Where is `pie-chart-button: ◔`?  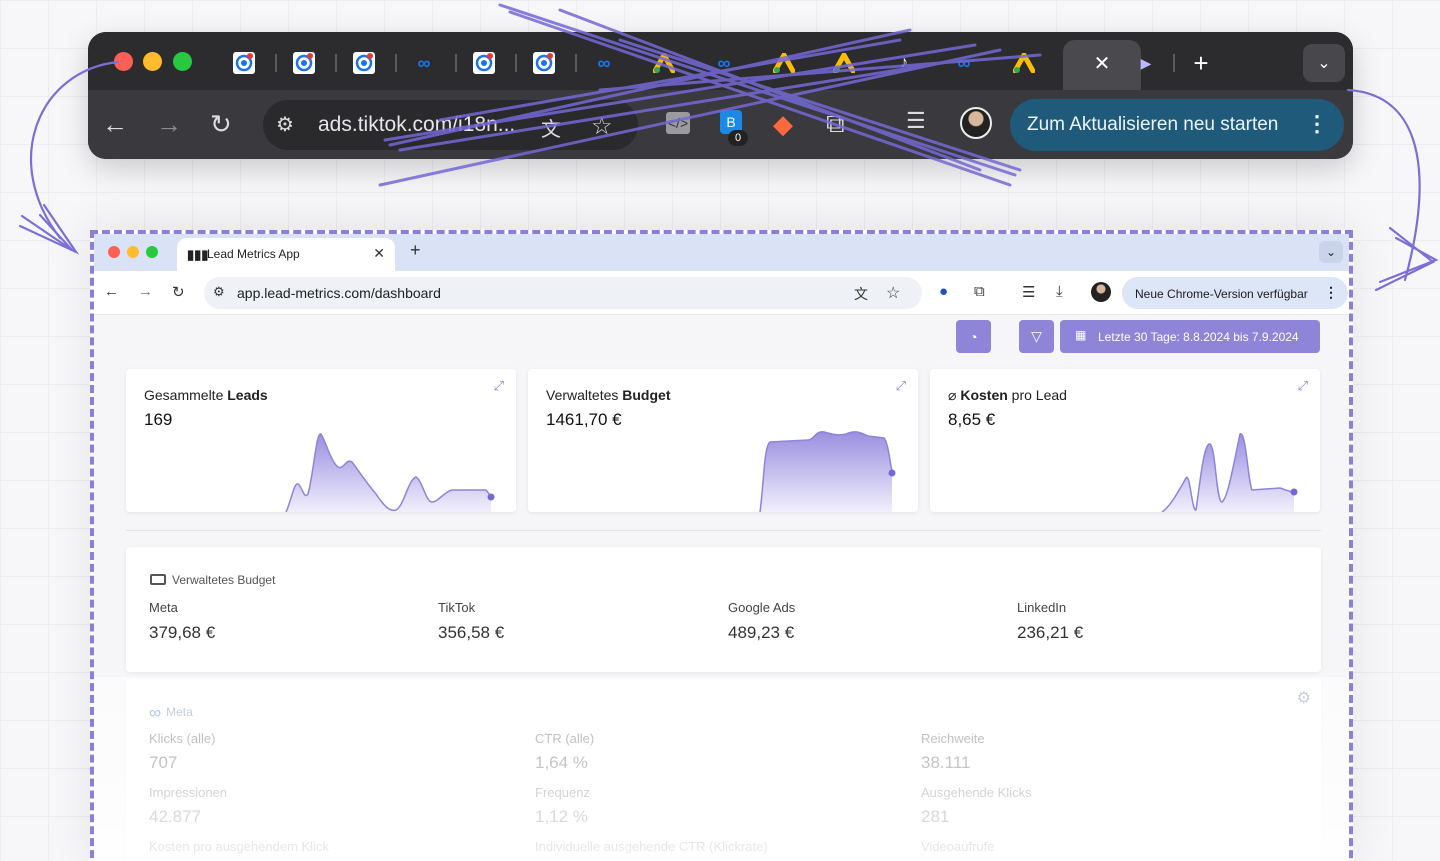
pie-chart-button: ◔ is located at coordinates (973, 336).